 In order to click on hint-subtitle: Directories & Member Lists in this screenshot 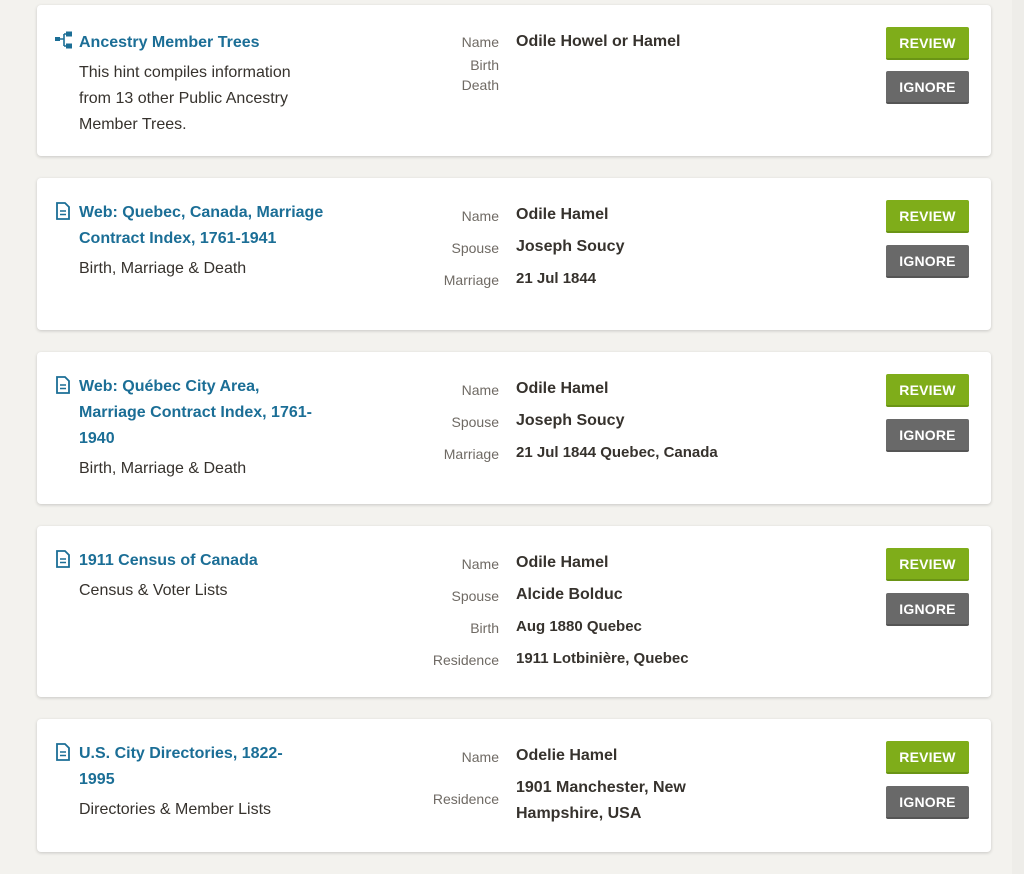, I will do `click(175, 809)`.